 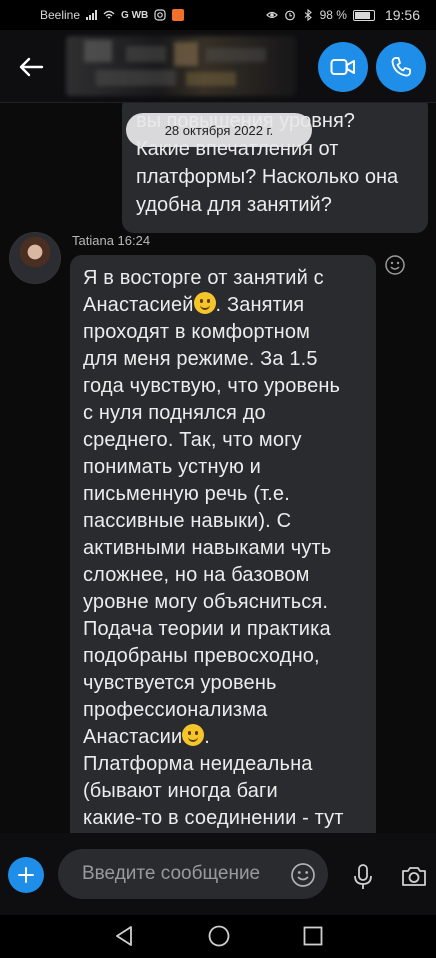 I want to click on network-badges: G WB, so click(x=135, y=15).